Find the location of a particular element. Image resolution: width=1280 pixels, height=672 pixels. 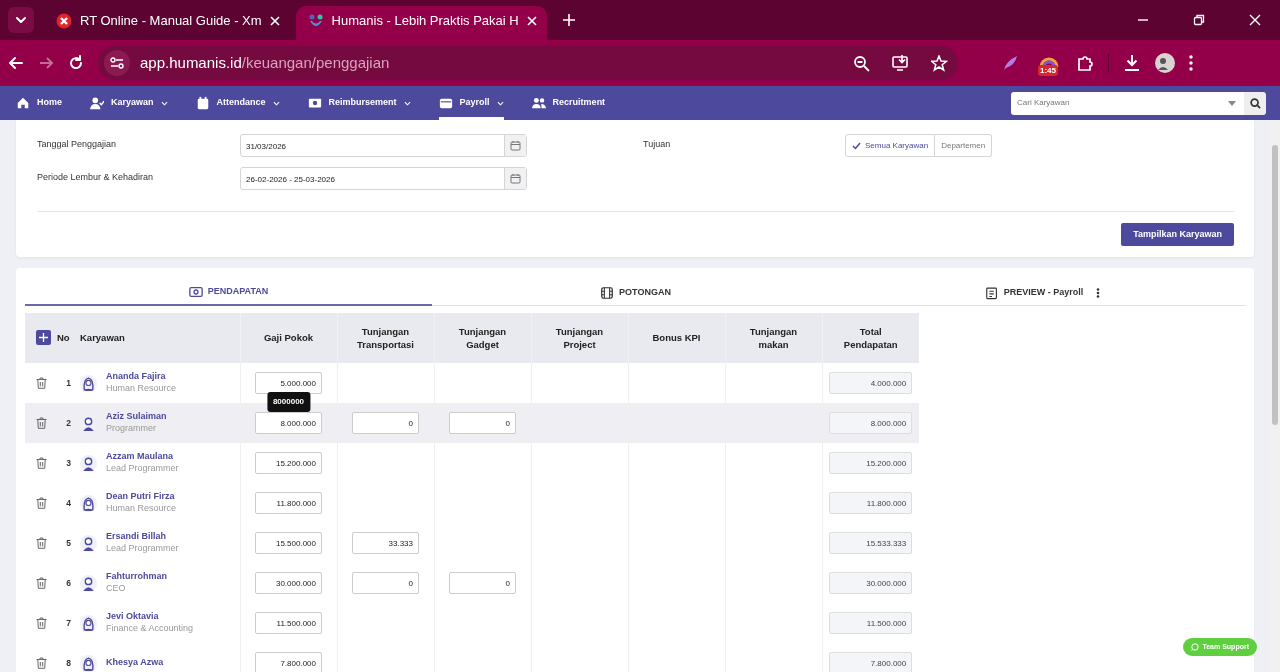

nav-item: Attendance is located at coordinates (237, 103).